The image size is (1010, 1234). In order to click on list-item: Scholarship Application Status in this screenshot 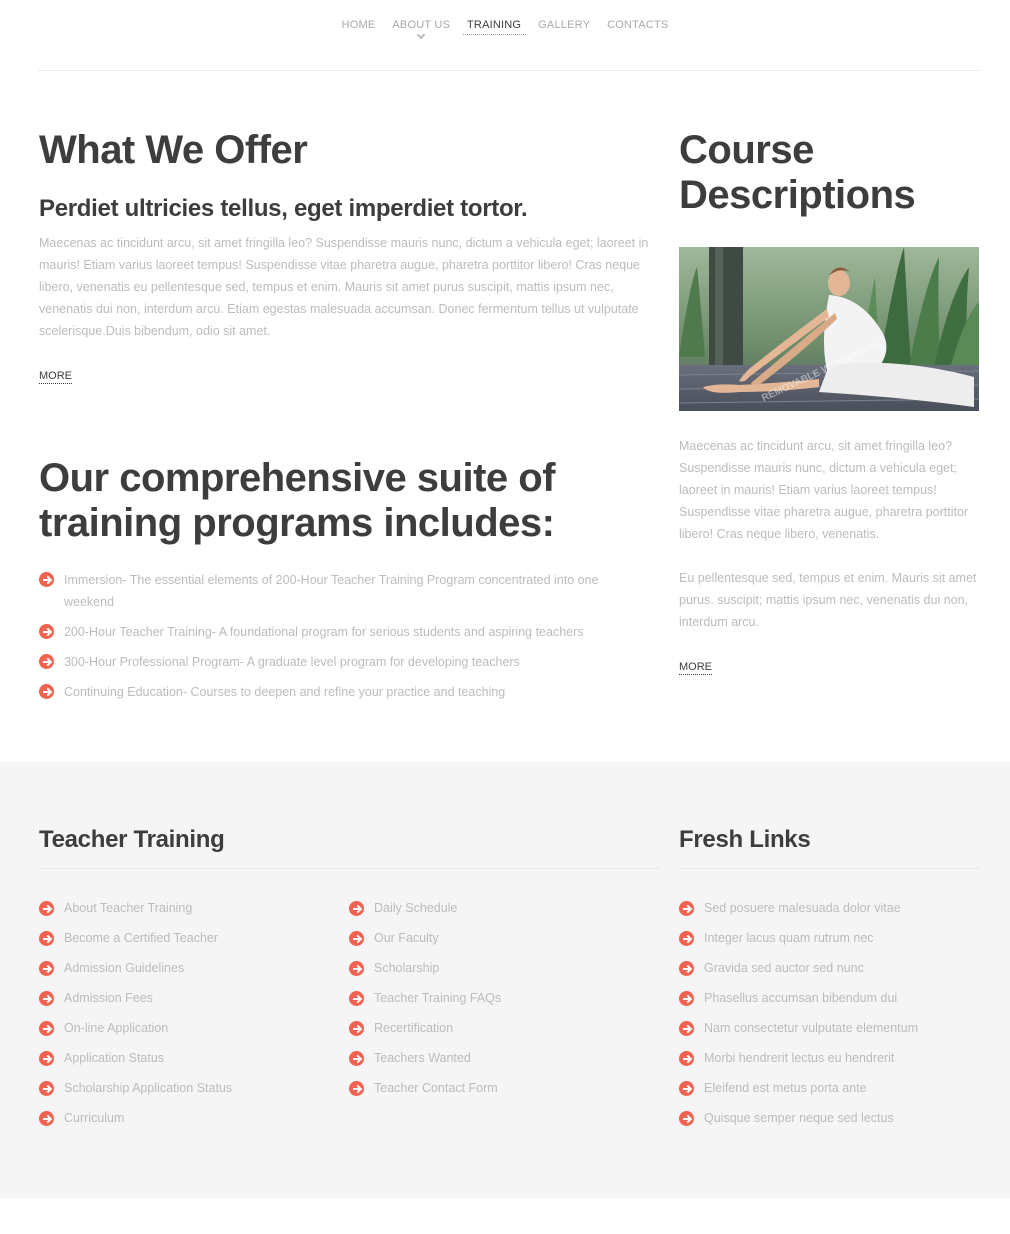, I will do `click(184, 1093)`.